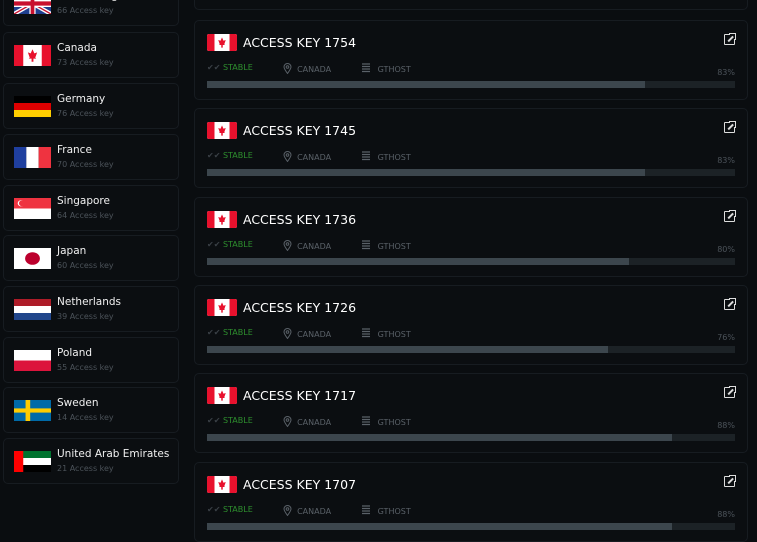  Describe the element at coordinates (85, 316) in the screenshot. I see `access-key-count: 39 Access key` at that location.